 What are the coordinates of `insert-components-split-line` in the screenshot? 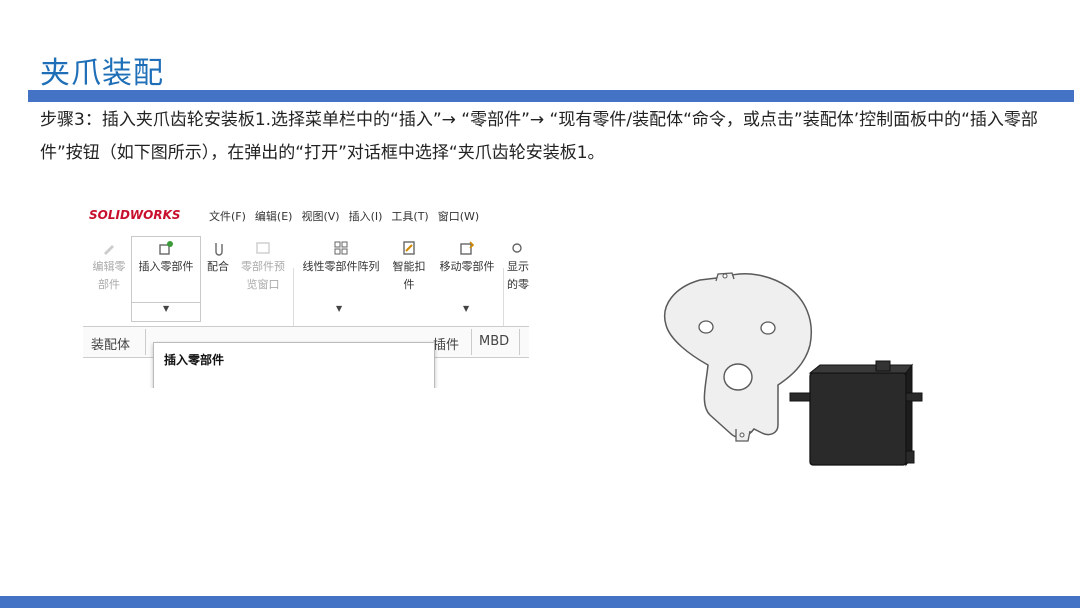 It's located at (166, 302).